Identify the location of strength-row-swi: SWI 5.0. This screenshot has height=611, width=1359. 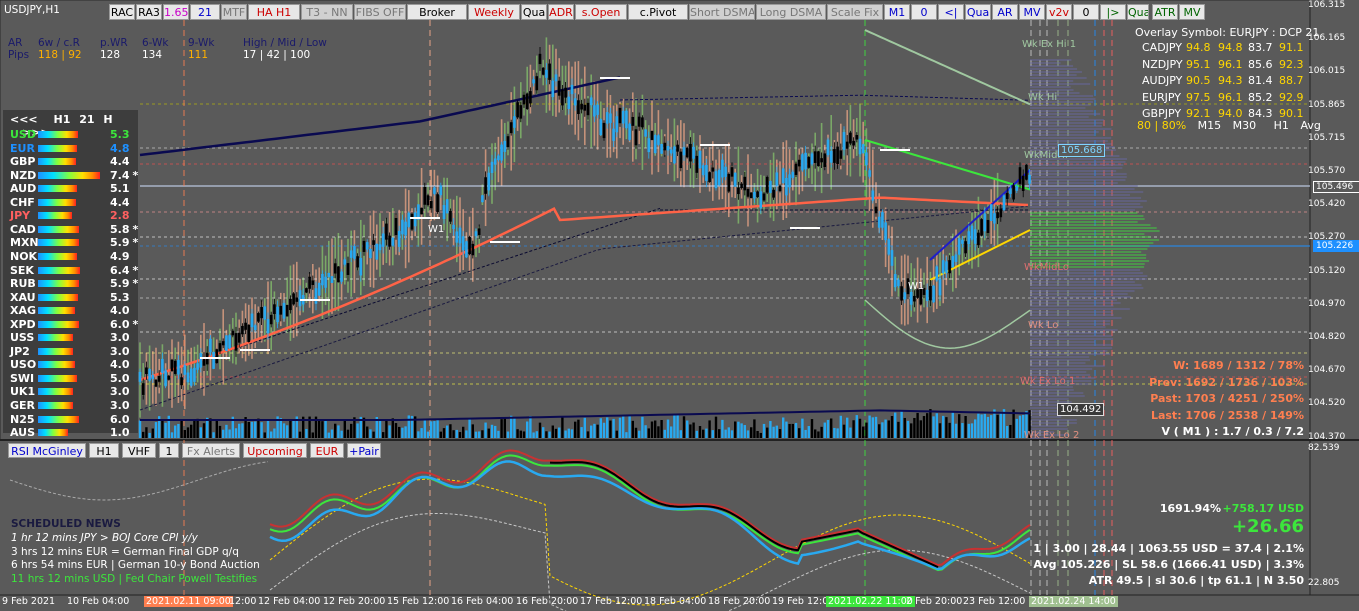
(72, 378).